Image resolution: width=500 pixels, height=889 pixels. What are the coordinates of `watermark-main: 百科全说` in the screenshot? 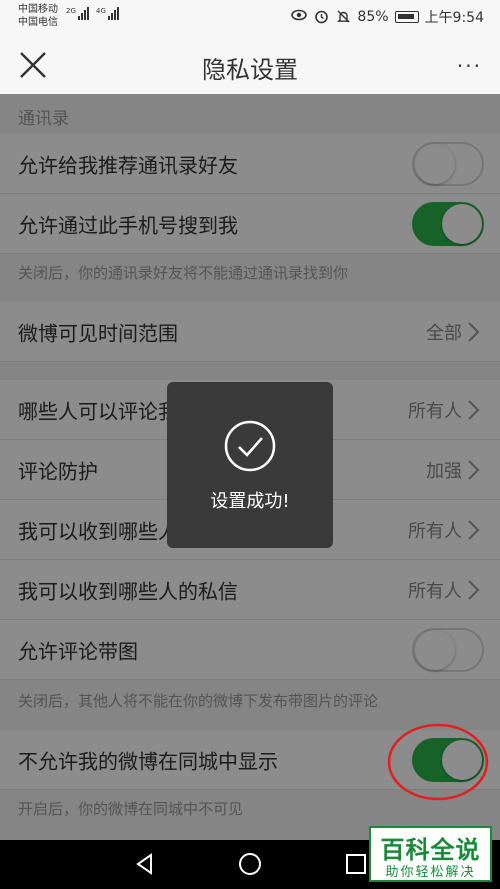 It's located at (430, 850).